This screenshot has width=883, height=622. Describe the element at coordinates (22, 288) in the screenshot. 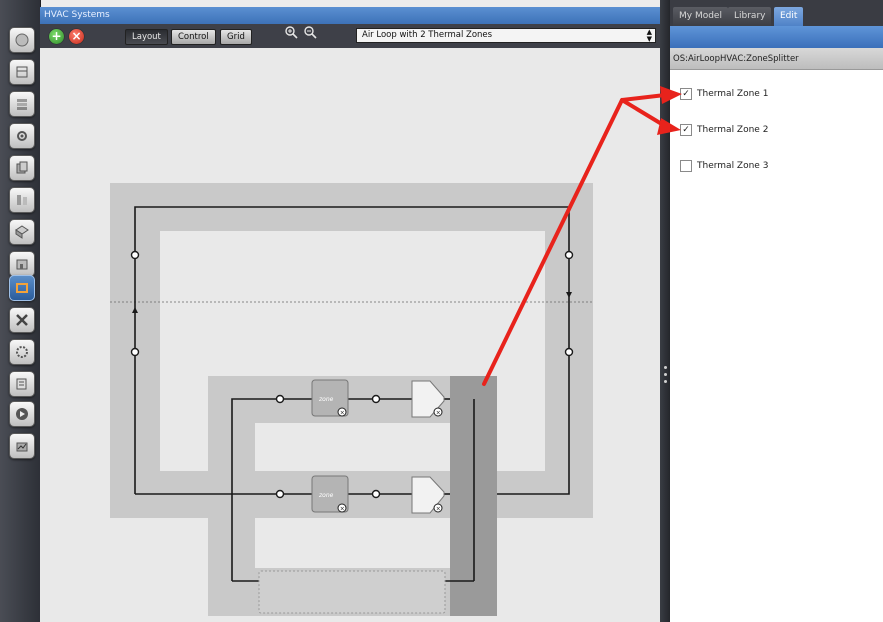

I see `hvac-systems-icon` at that location.